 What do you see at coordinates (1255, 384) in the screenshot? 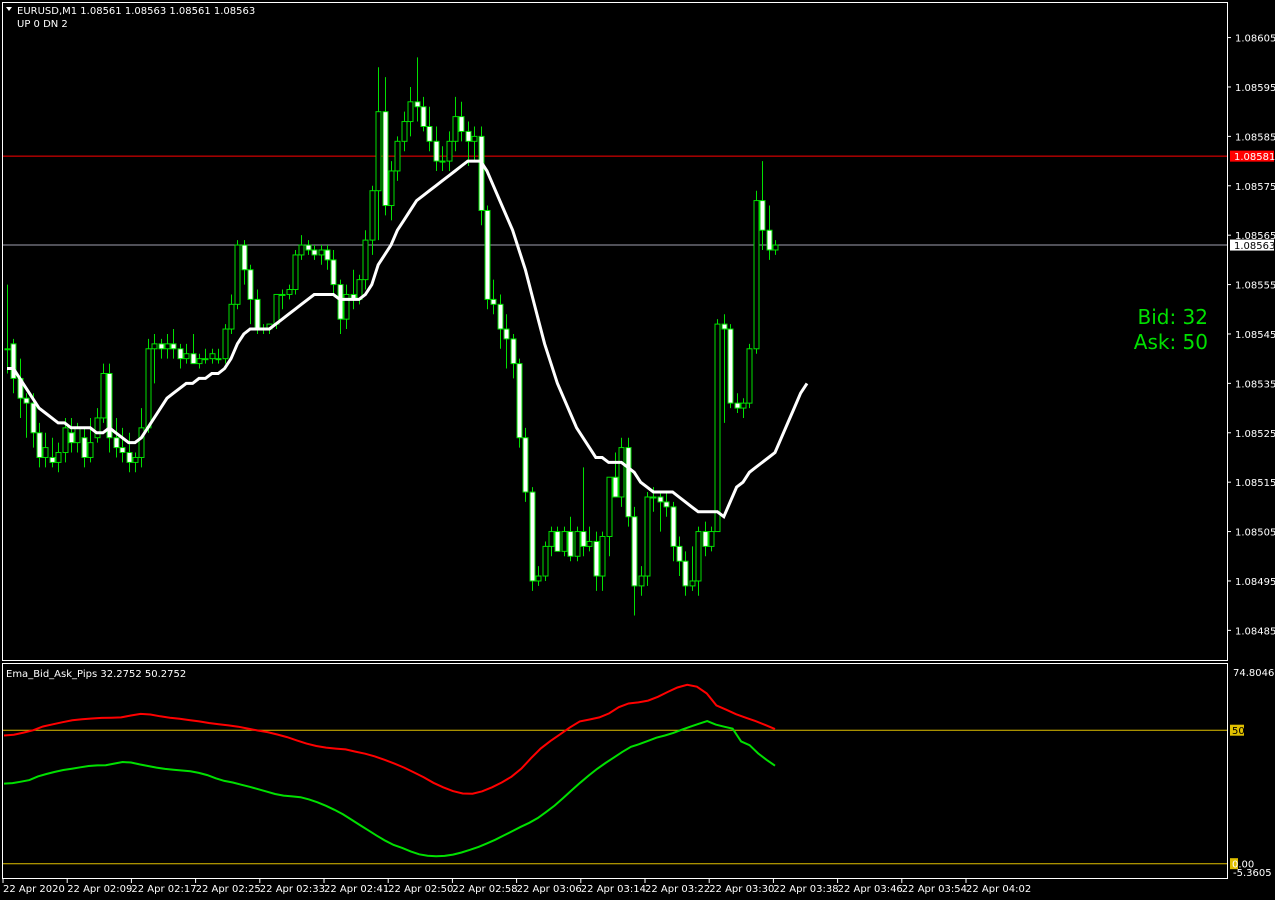
I see `price-tick-label: 1.08535` at bounding box center [1255, 384].